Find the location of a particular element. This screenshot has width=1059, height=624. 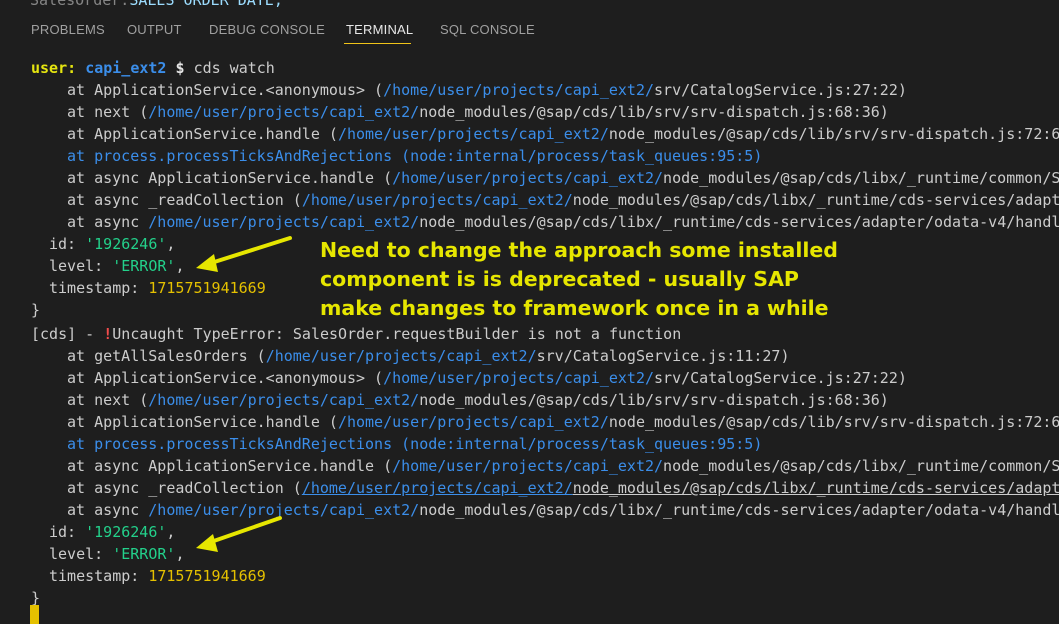

prompt-line: user: capi_ext2 $ cds watch is located at coordinates (153, 68).